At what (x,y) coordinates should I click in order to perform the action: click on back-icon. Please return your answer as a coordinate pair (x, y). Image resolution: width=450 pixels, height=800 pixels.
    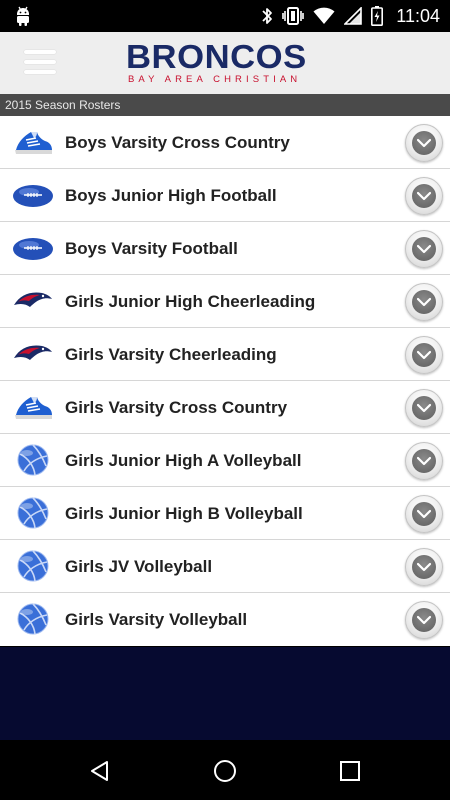
    Looking at the image, I should click on (100, 771).